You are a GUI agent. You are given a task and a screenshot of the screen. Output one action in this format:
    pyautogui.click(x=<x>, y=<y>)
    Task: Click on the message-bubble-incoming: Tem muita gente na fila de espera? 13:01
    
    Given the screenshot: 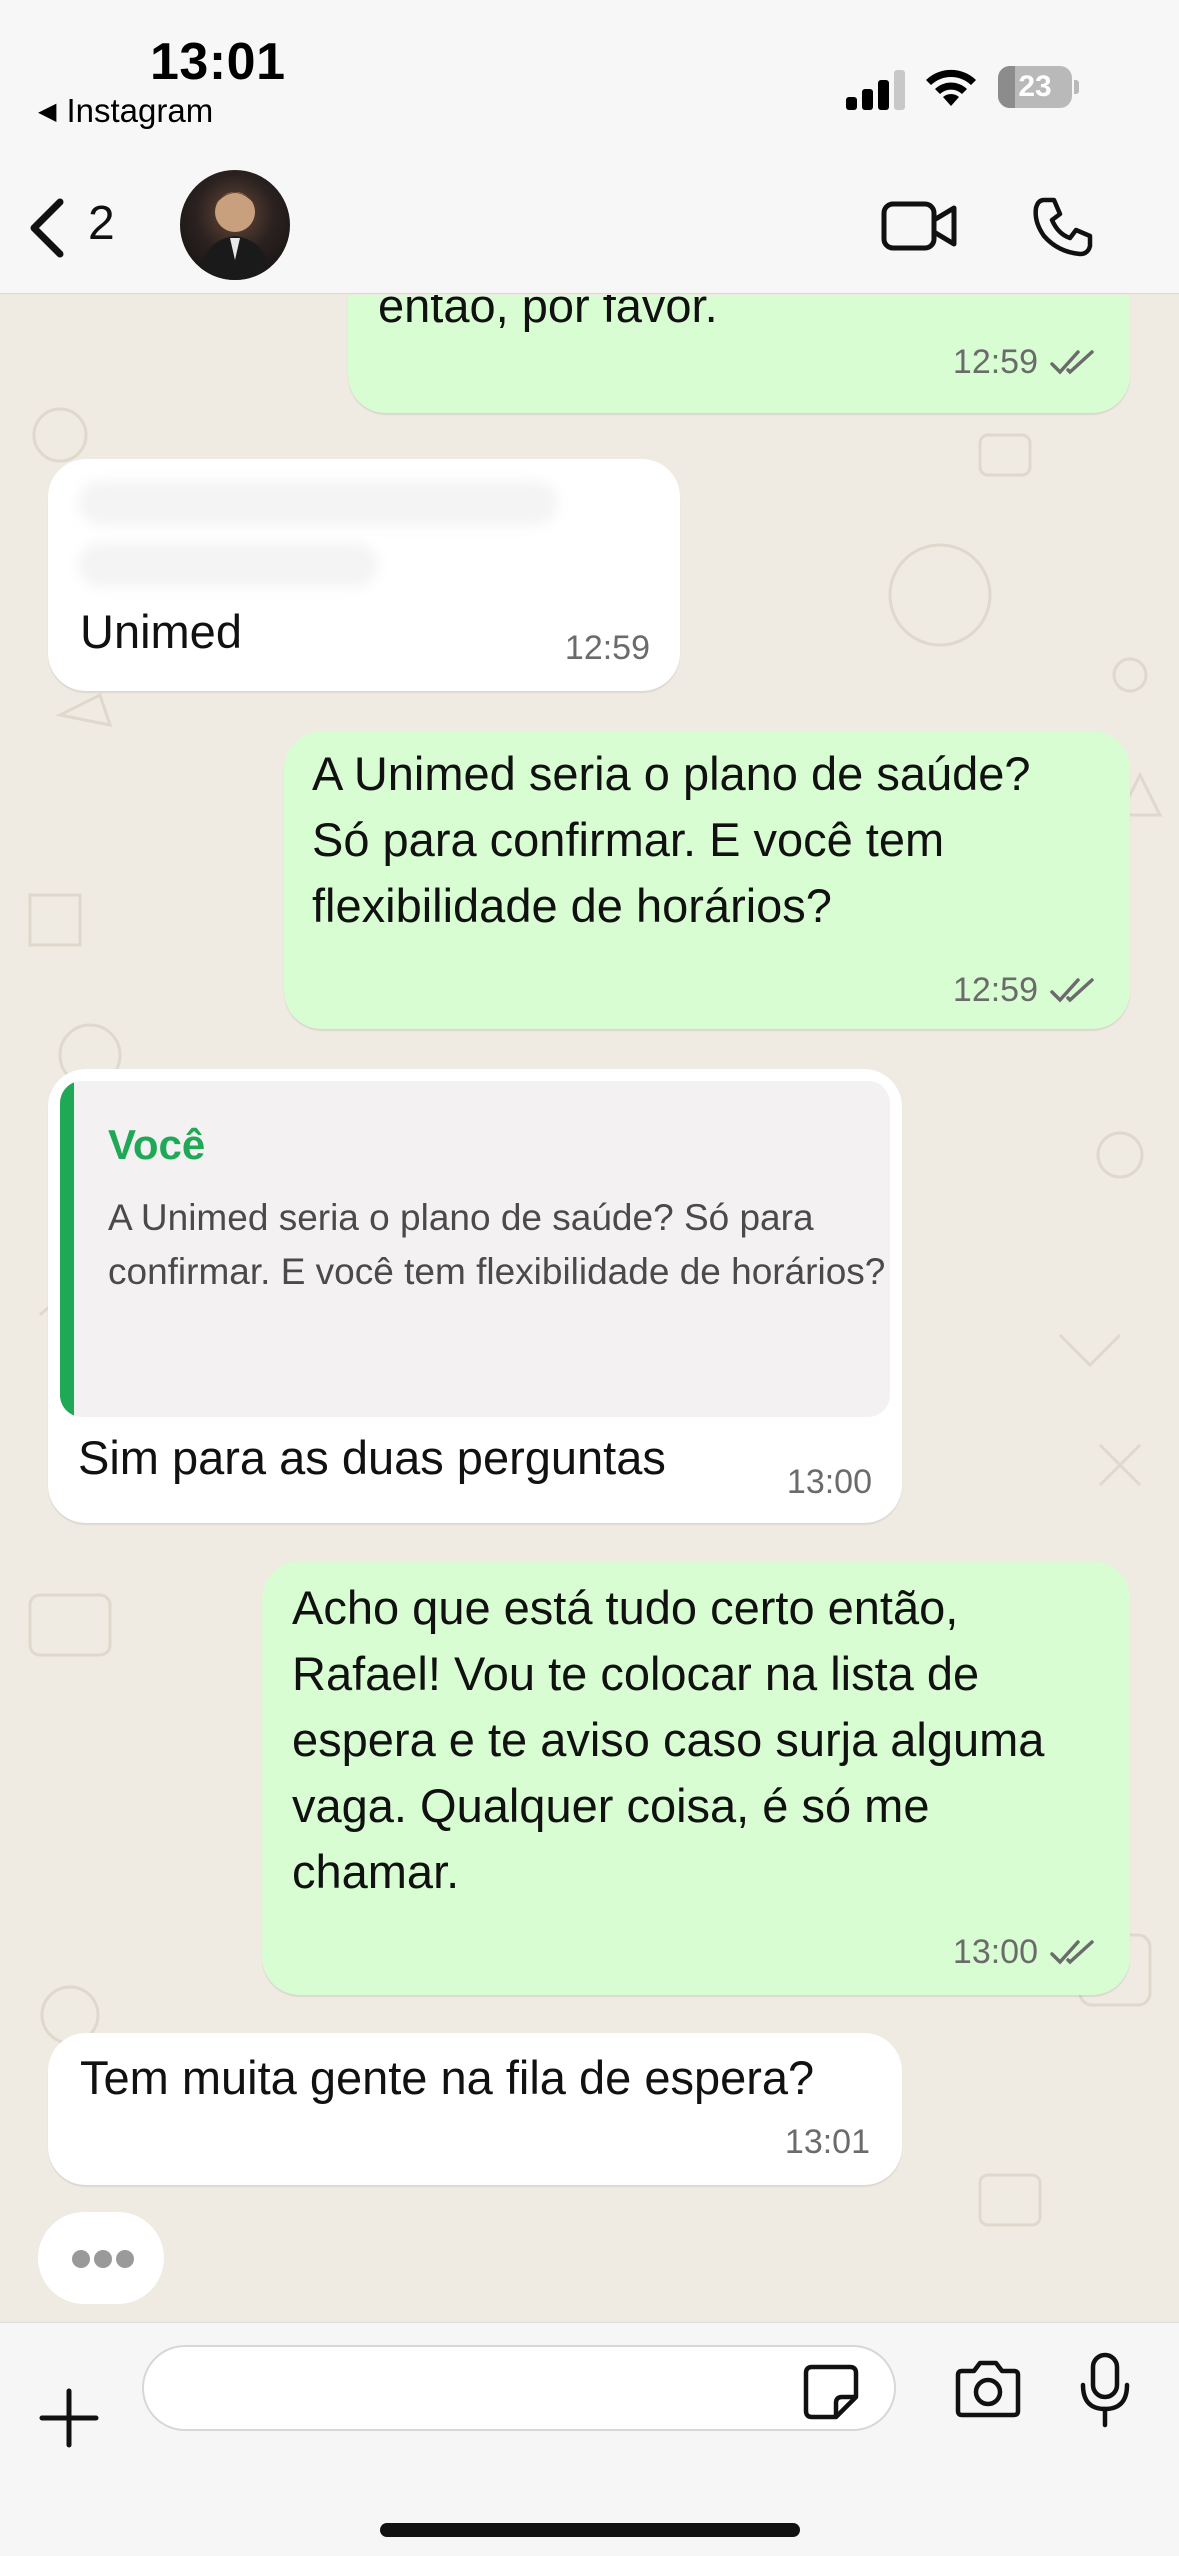 What is the action you would take?
    pyautogui.click(x=475, y=2109)
    